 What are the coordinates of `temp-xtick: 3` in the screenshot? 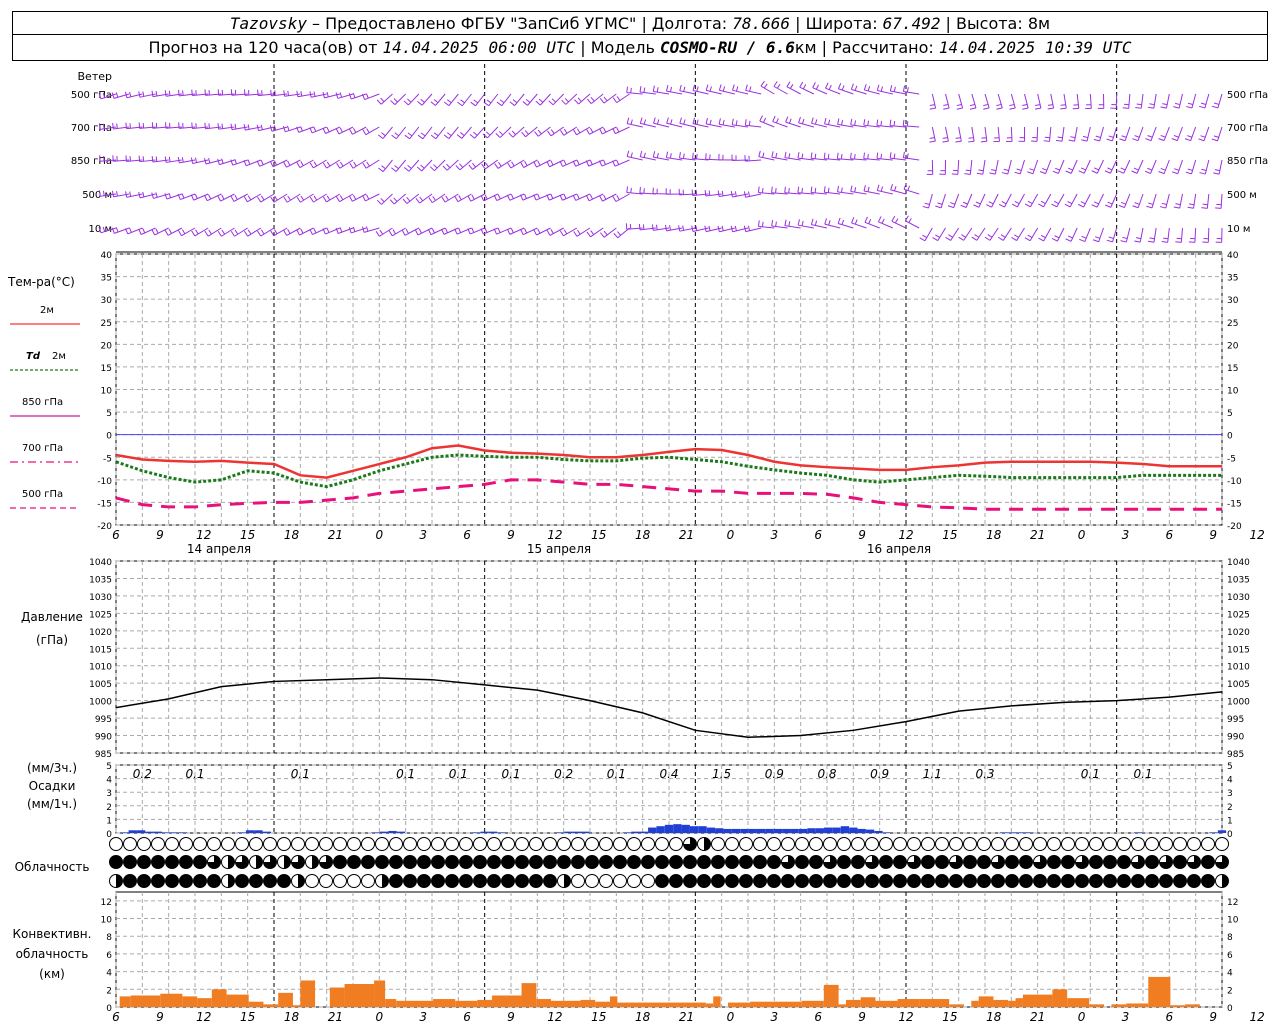 It's located at (423, 535).